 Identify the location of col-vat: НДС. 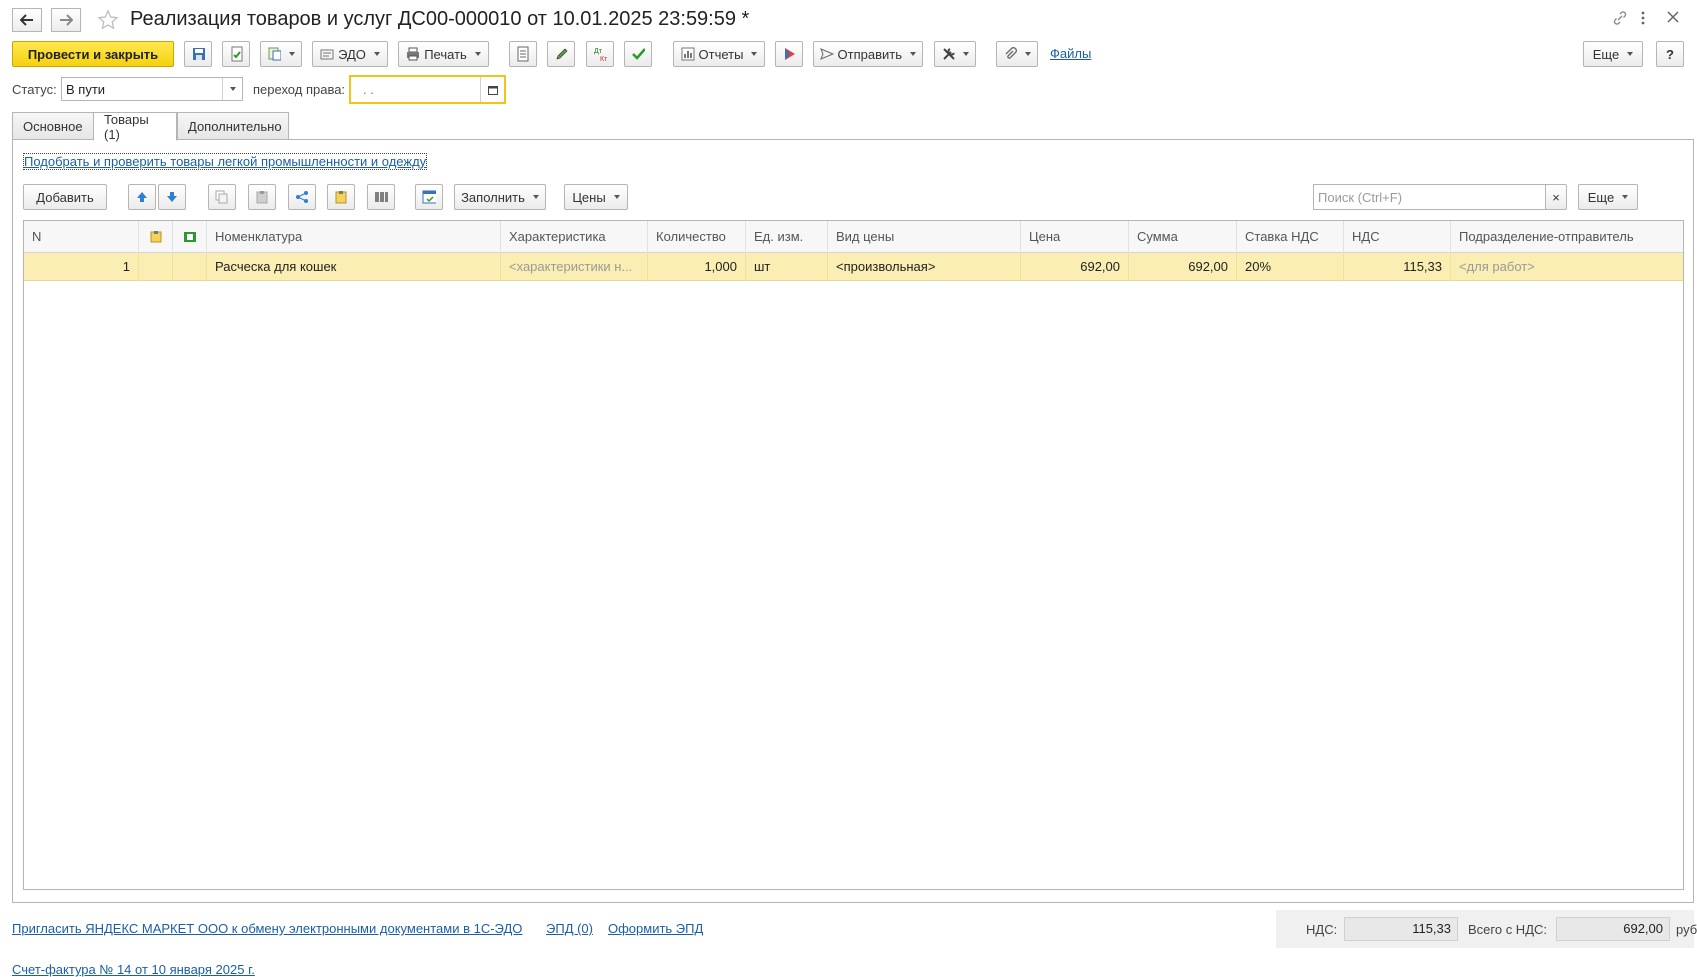
(1397, 237).